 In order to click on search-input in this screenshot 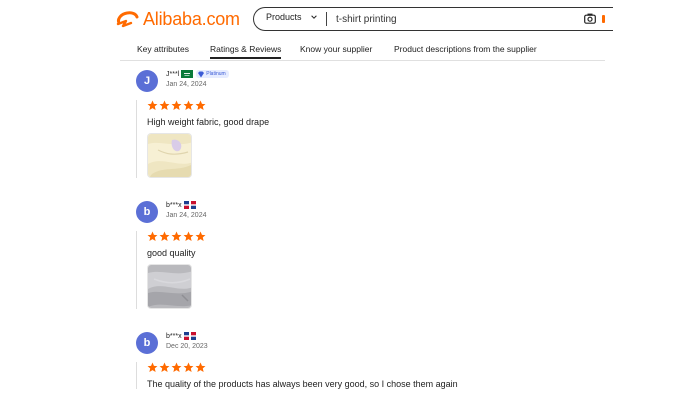, I will do `click(451, 19)`.